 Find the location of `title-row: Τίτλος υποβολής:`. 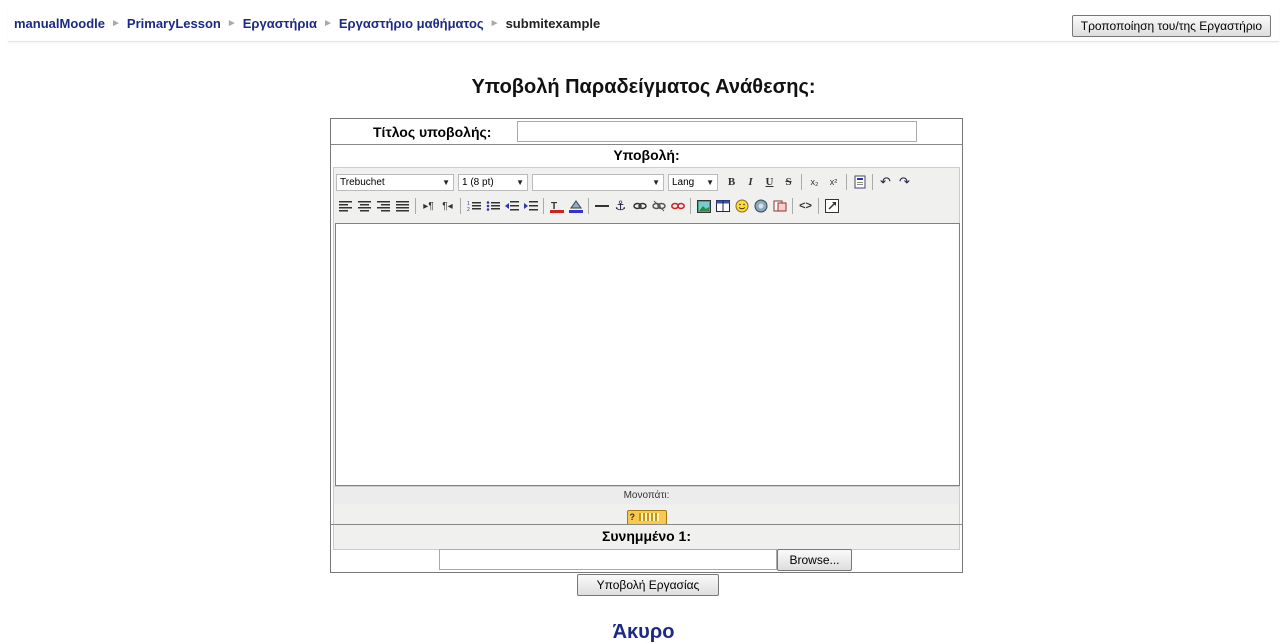

title-row: Τίτλος υποβολής: is located at coordinates (646, 132).